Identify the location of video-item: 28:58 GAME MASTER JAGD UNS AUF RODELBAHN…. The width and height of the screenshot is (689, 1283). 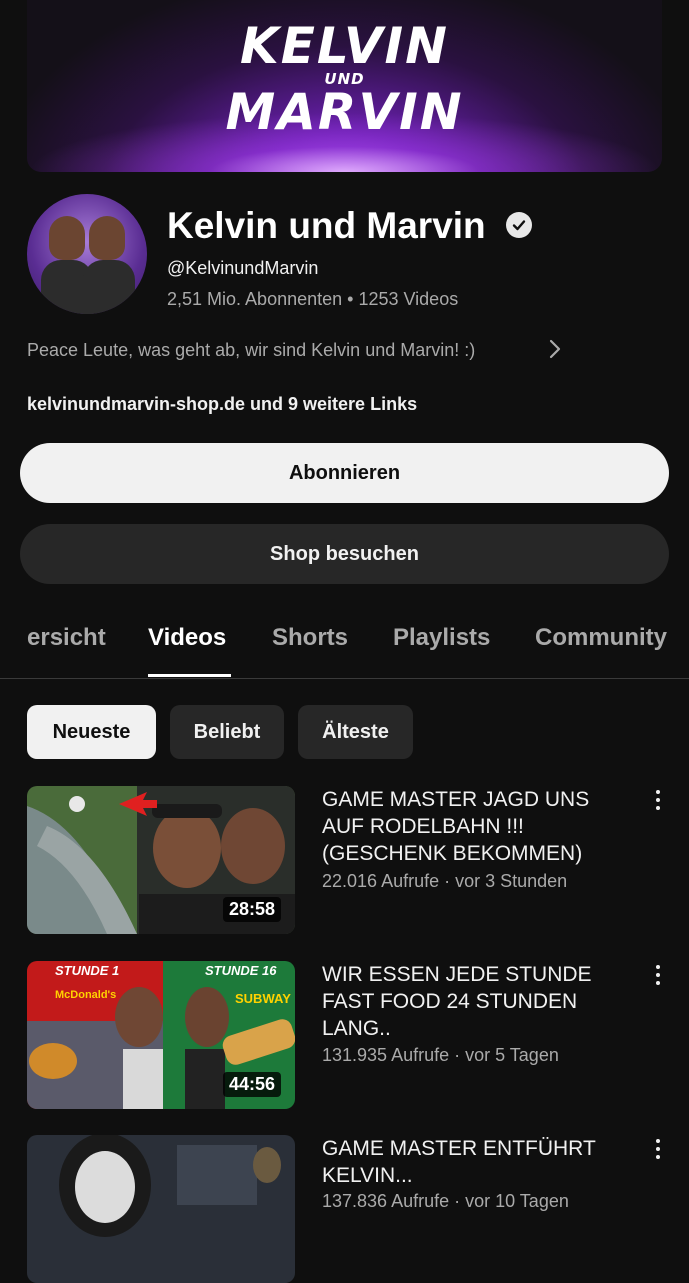
(347, 861).